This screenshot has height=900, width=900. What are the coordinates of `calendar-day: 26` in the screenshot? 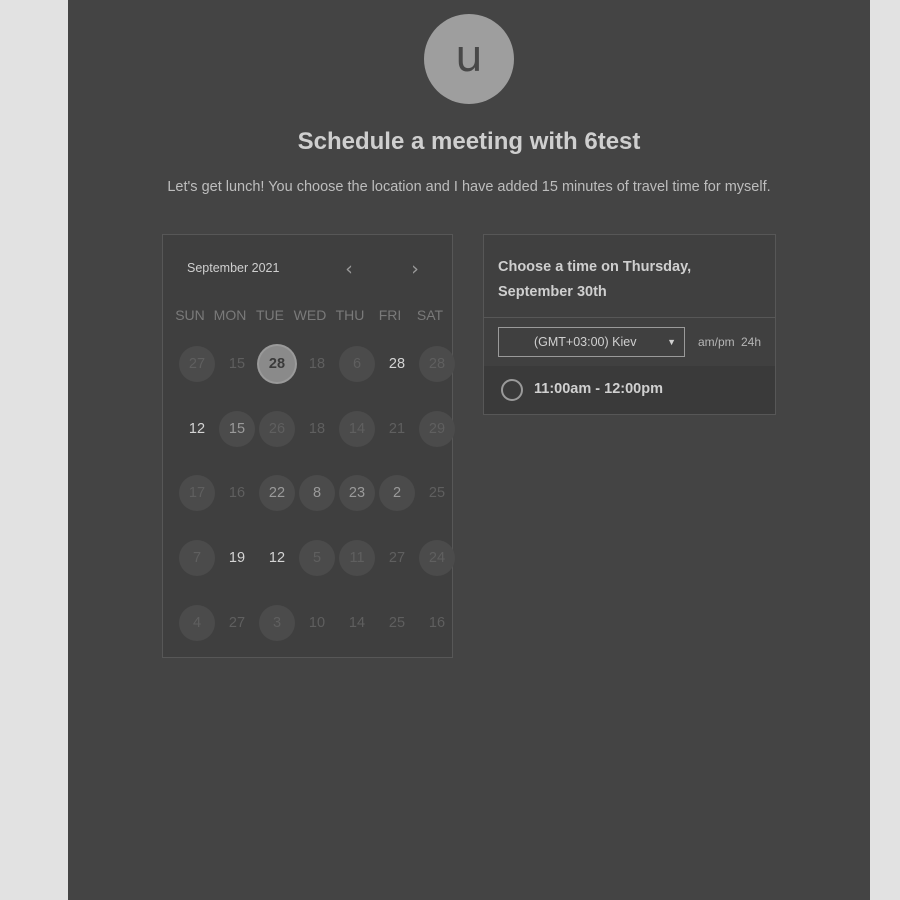 It's located at (277, 429).